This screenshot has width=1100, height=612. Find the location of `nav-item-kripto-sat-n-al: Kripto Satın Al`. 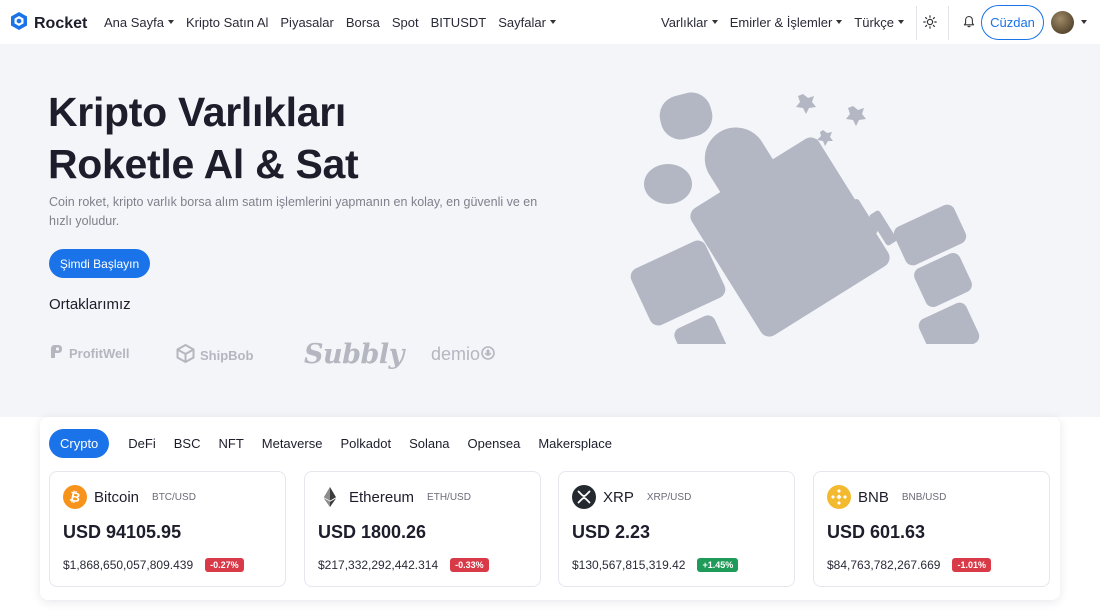

nav-item-kripto-sat-n-al: Kripto Satın Al is located at coordinates (227, 22).